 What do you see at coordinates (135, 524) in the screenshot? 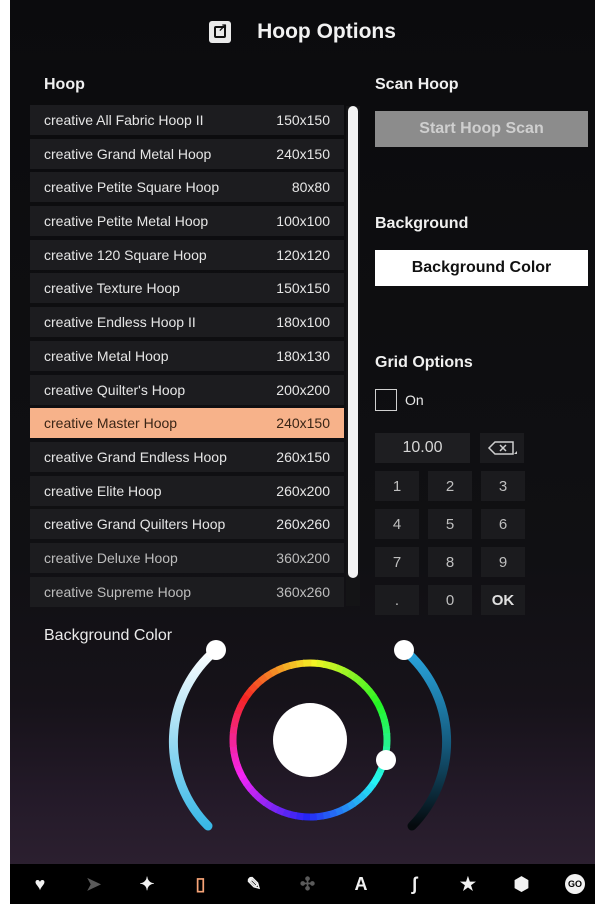
I see `hoop-name: creative Grand Quilters Hoop` at bounding box center [135, 524].